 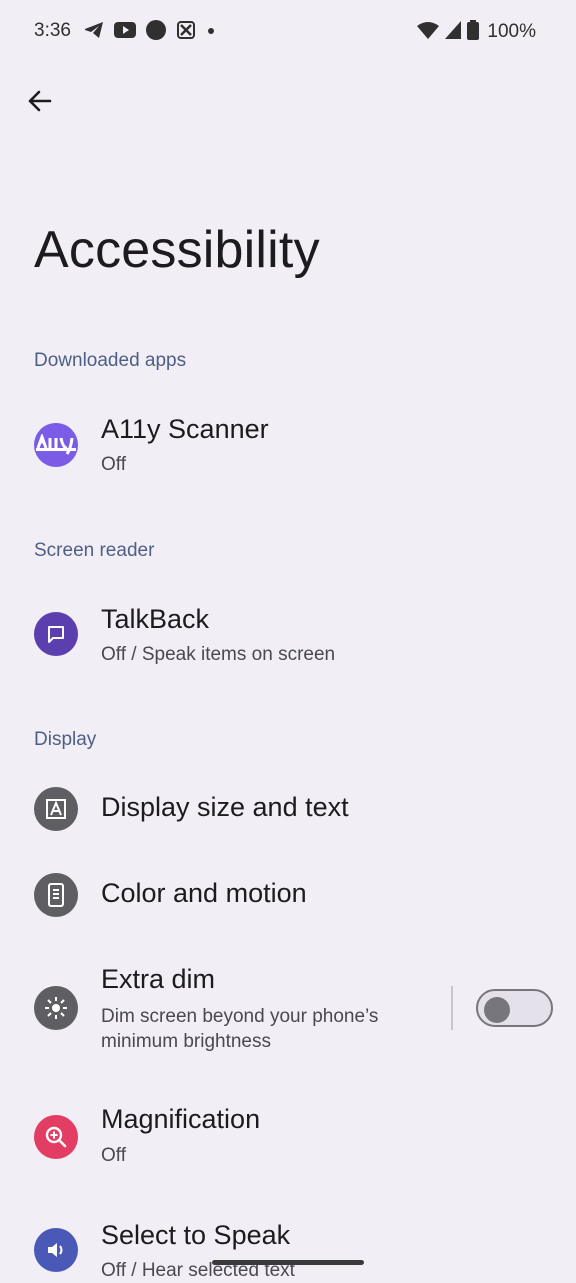 I want to click on back-button, so click(x=39, y=103).